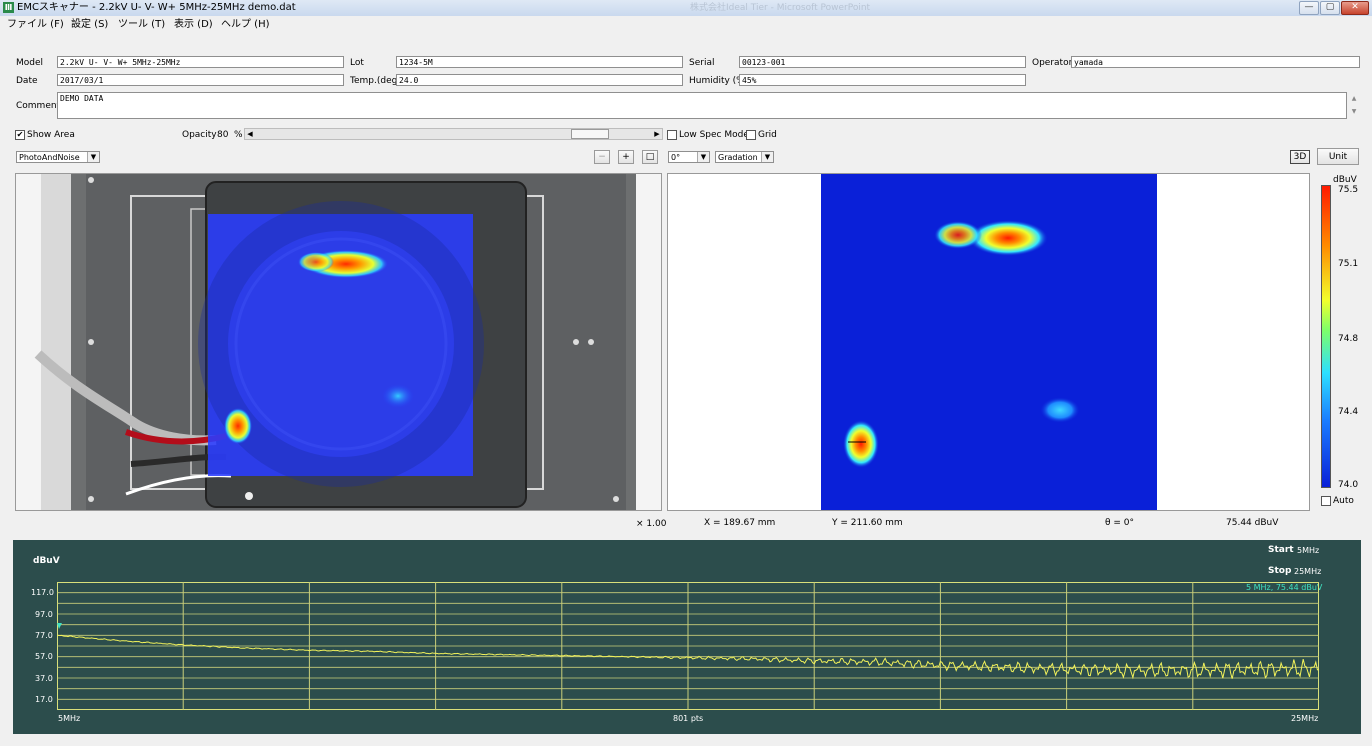 The height and width of the screenshot is (746, 1372). What do you see at coordinates (1348, 412) in the screenshot?
I see `colorbar-tick: 74.4` at bounding box center [1348, 412].